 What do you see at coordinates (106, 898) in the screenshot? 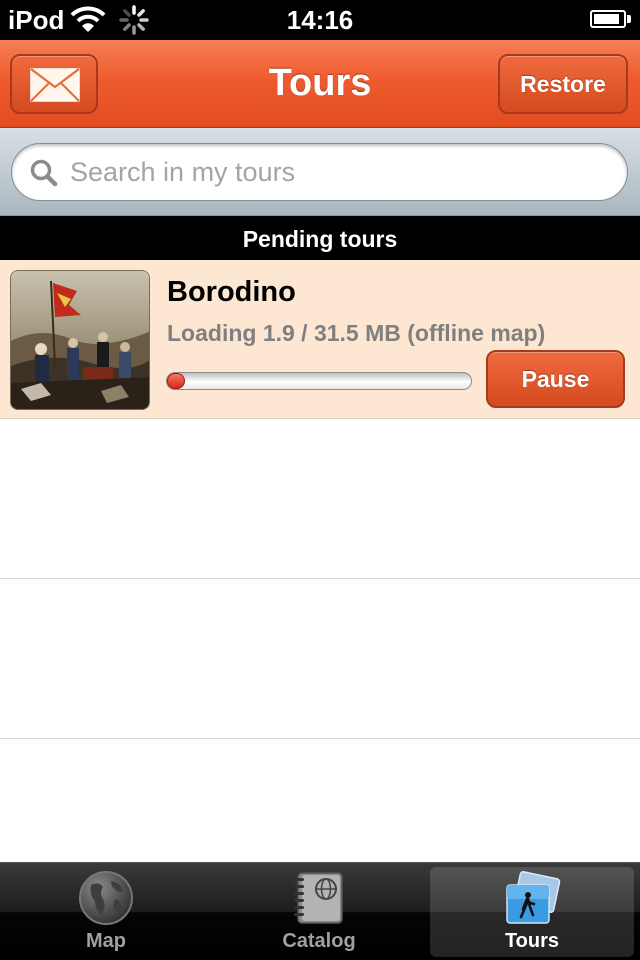
I see `globe-icon` at bounding box center [106, 898].